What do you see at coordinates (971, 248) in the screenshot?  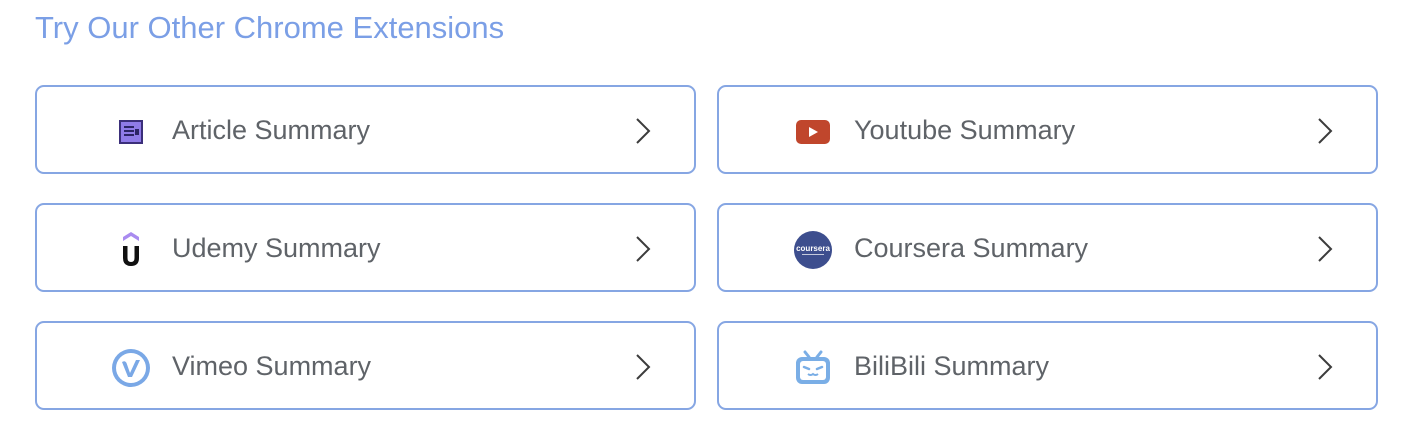 I see `coursera-summary-label: Coursera Summary` at bounding box center [971, 248].